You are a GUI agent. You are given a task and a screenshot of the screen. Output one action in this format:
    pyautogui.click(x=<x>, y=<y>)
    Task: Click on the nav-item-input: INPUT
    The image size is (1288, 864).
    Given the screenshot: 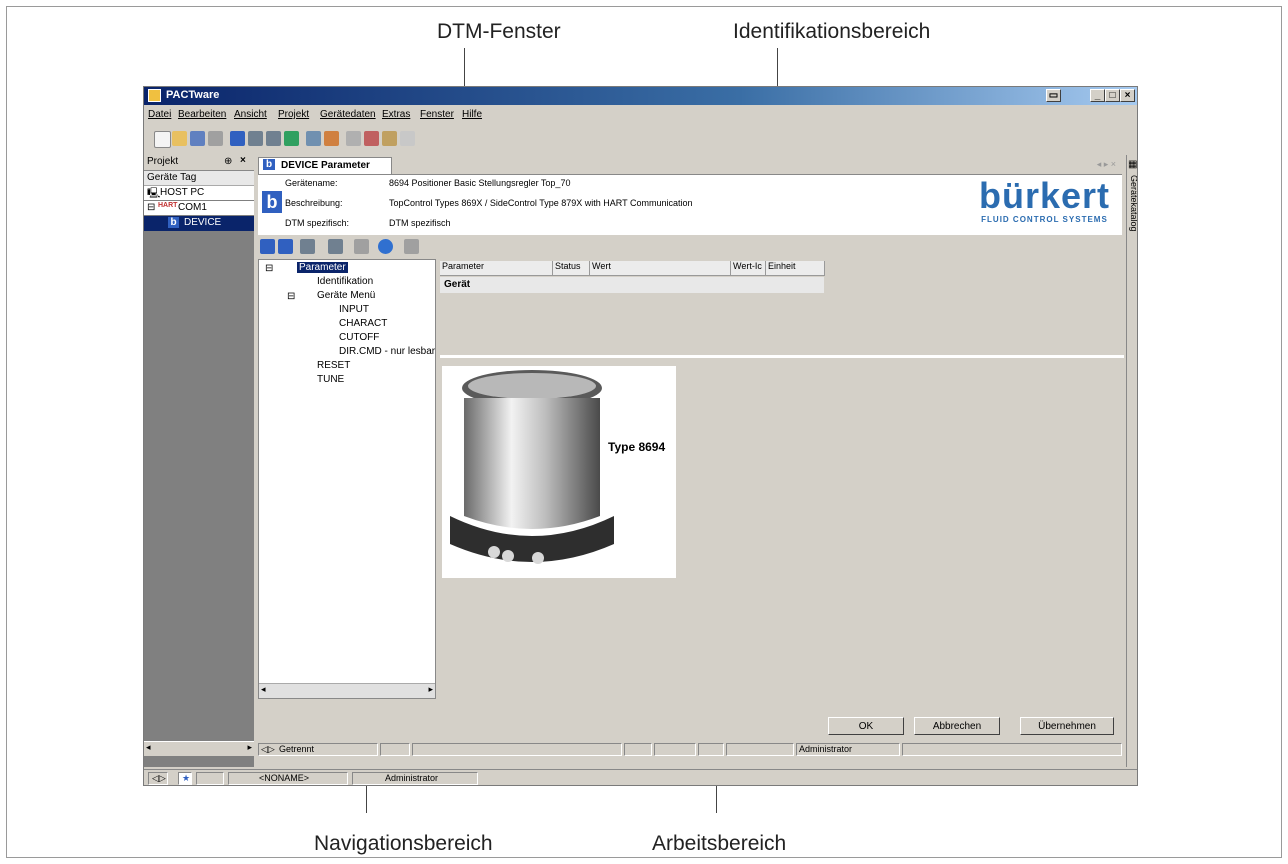 What is the action you would take?
    pyautogui.click(x=354, y=309)
    